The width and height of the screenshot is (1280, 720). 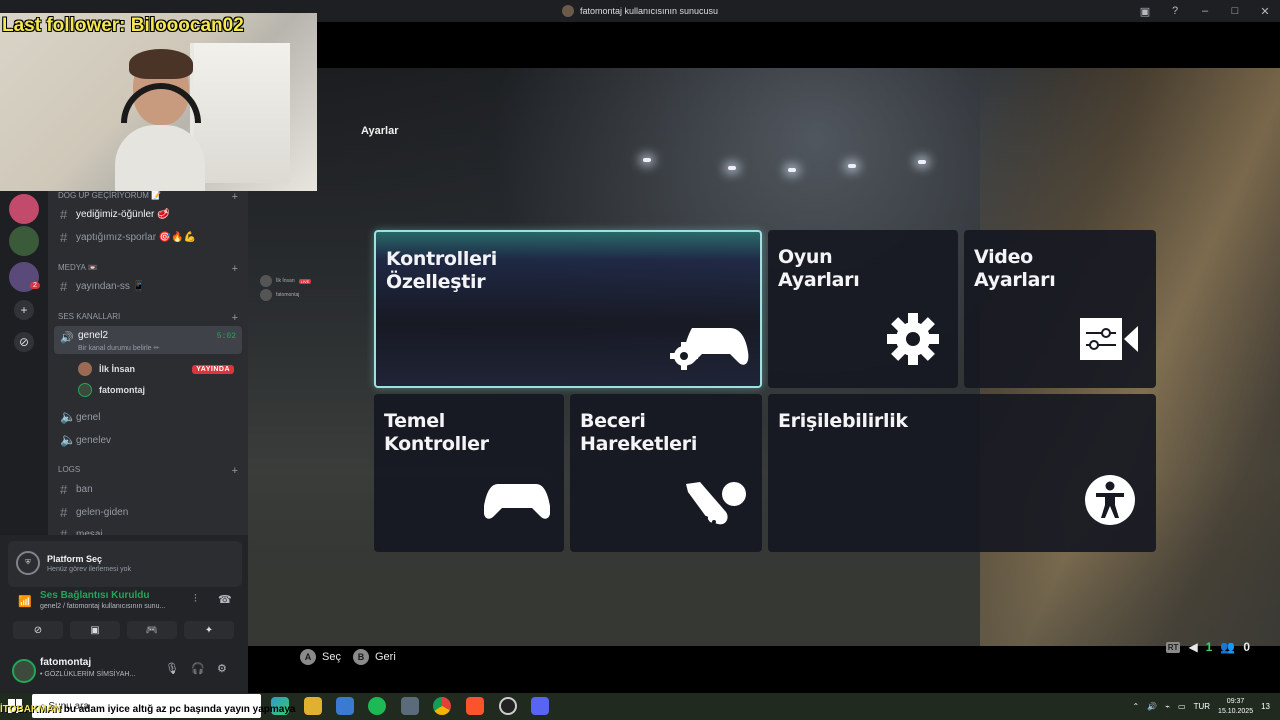 I want to click on screen-share-button: ▣, so click(x=95, y=630).